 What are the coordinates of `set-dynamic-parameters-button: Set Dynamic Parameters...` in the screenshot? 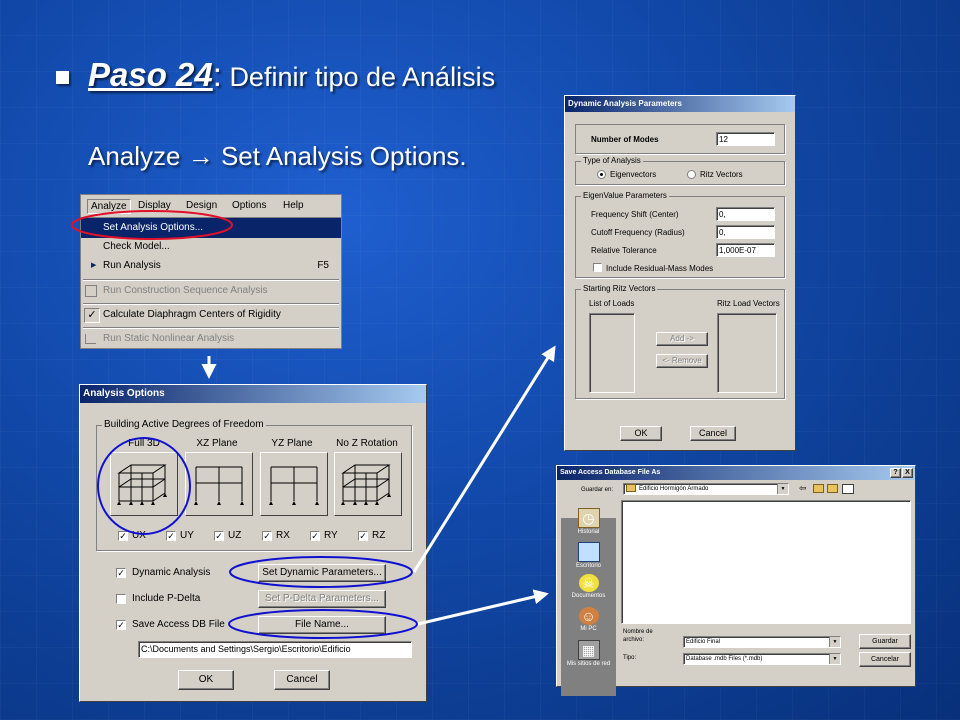 It's located at (322, 573).